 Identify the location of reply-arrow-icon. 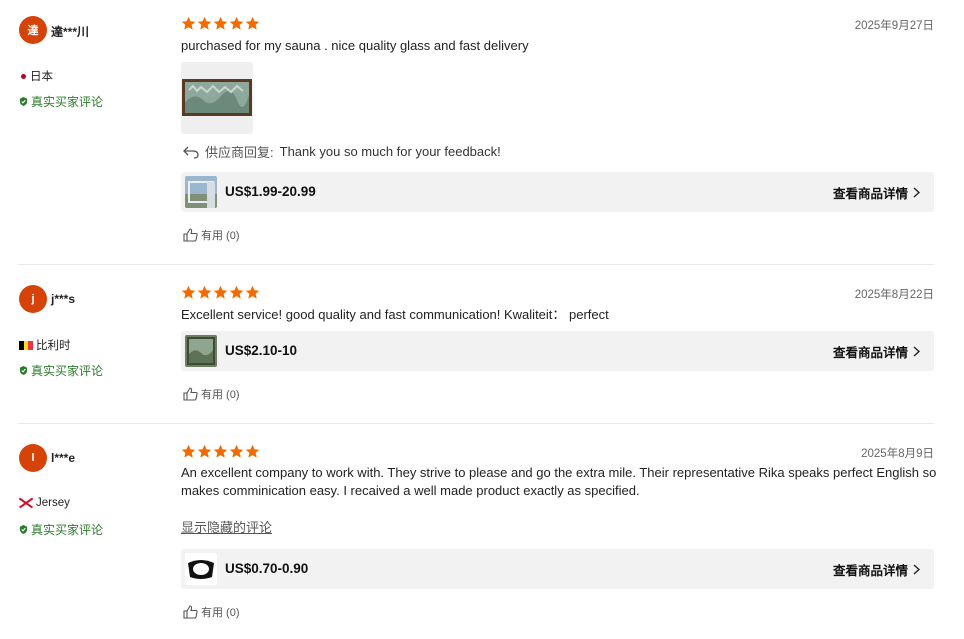
(191, 152).